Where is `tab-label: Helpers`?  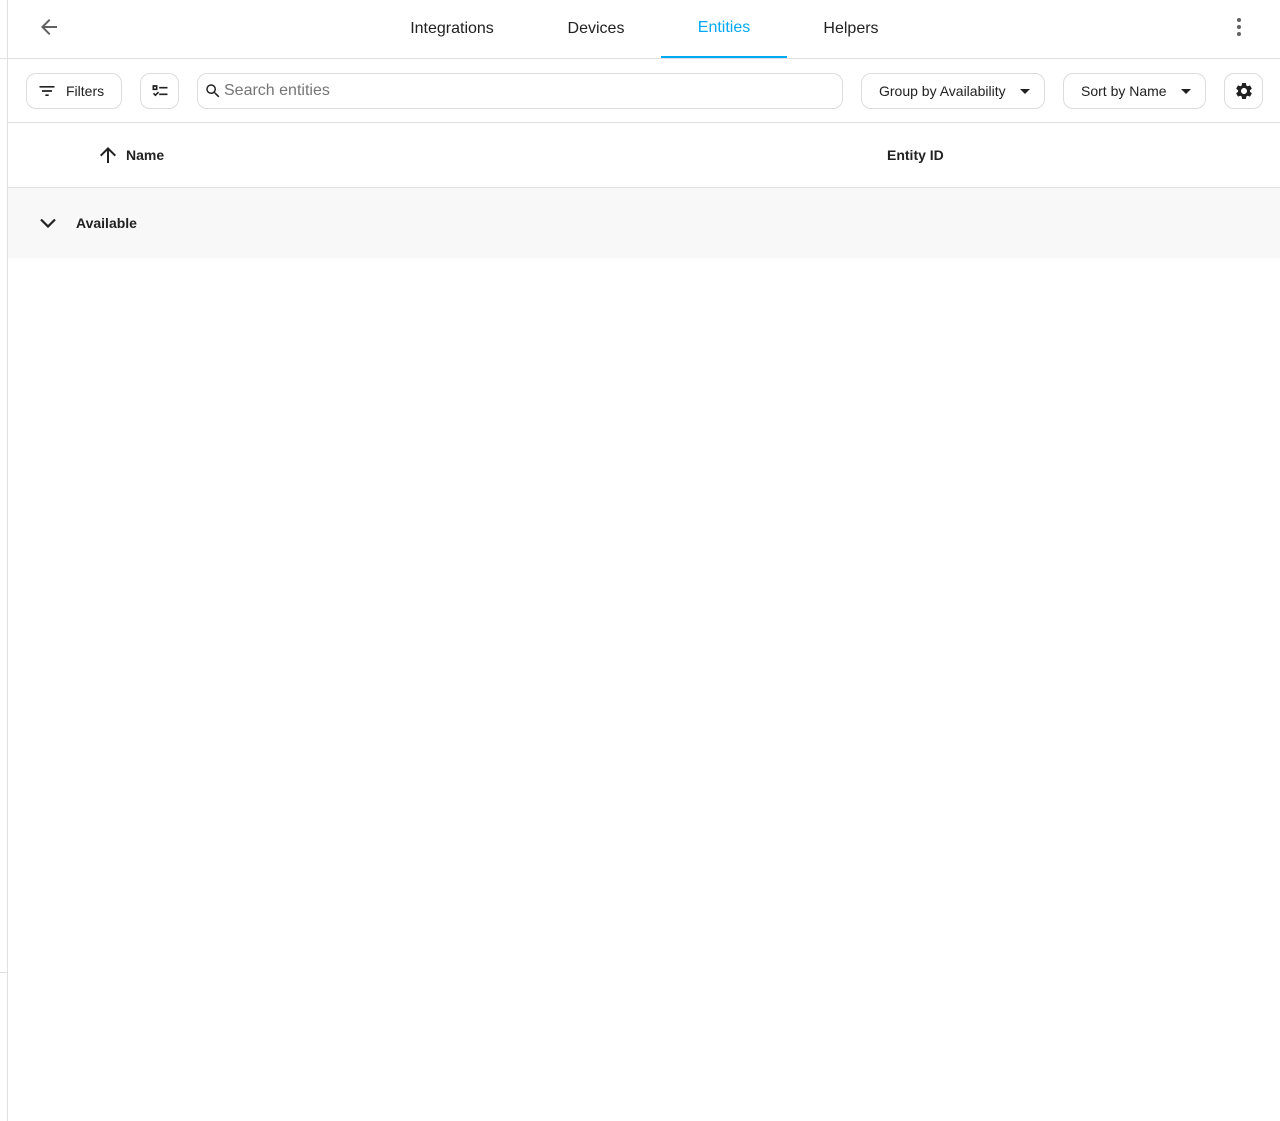 tab-label: Helpers is located at coordinates (851, 28).